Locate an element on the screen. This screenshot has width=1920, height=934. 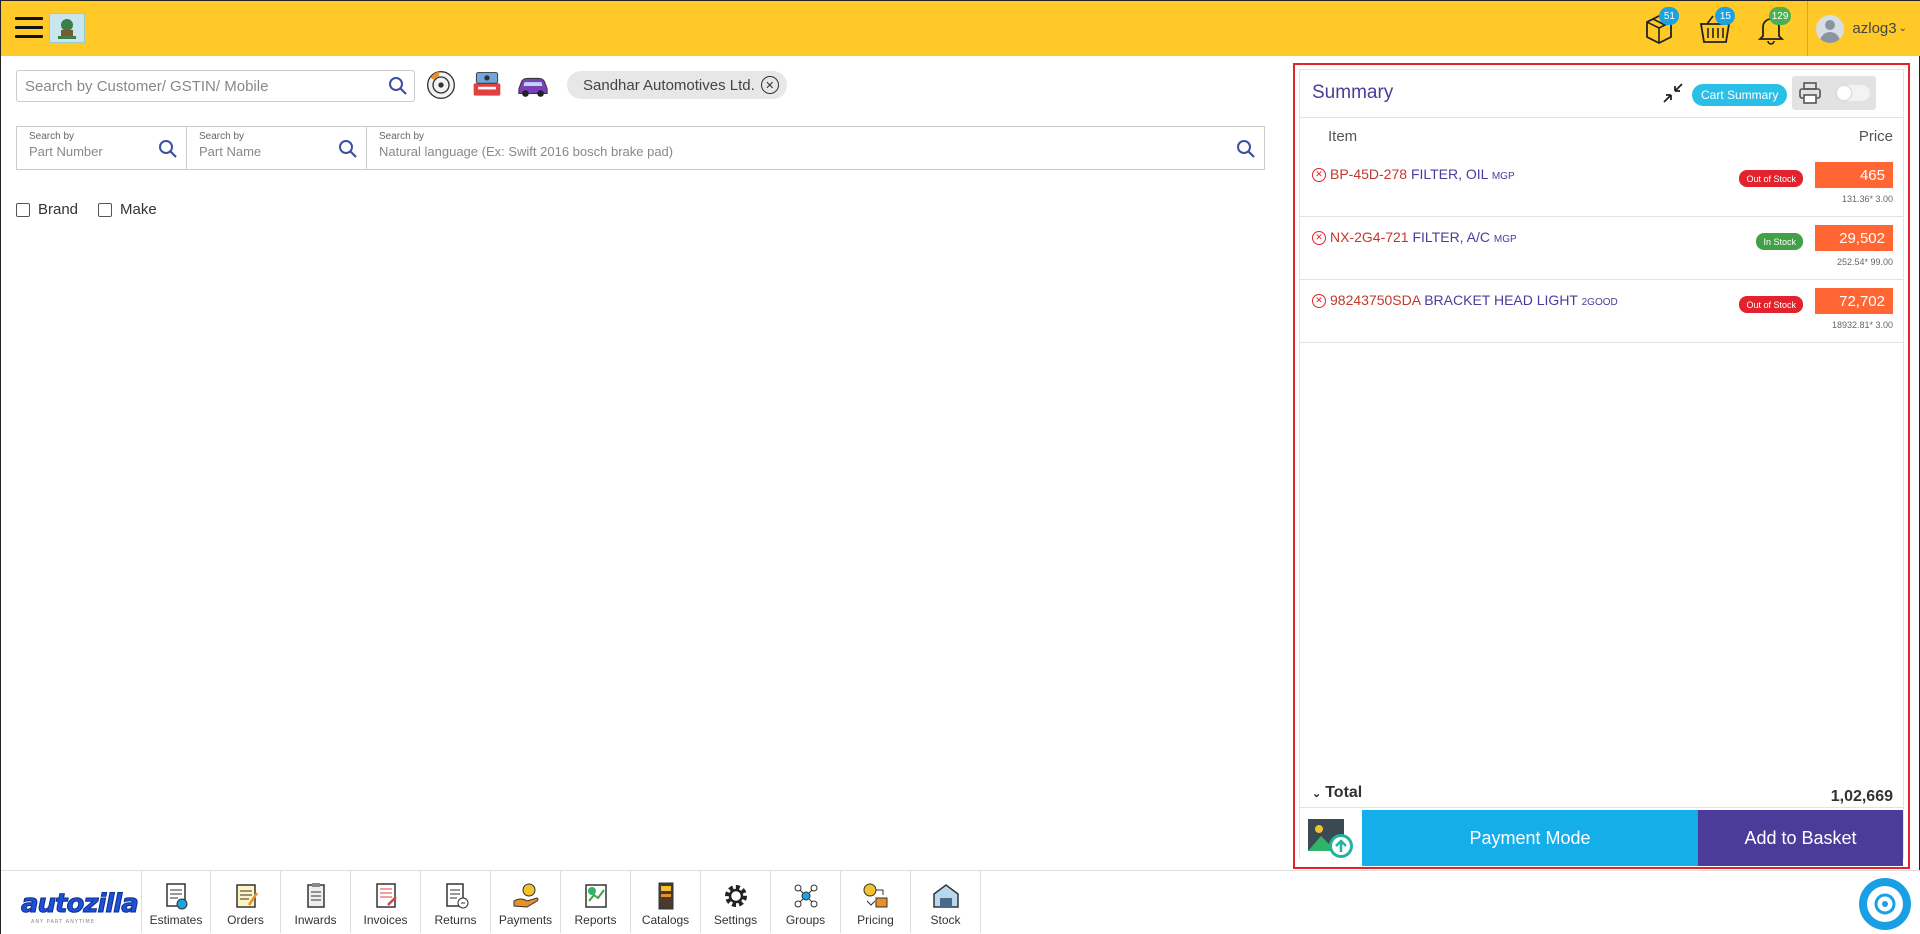
nav-estimates: Estimates is located at coordinates (176, 902).